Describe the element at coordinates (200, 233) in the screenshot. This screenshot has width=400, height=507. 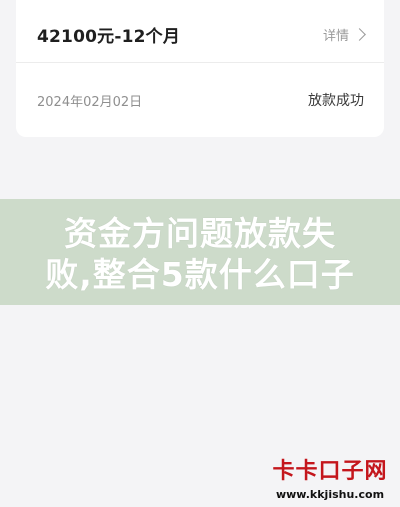
I see `overlay-headline-line1: 资金方问题放款失` at that location.